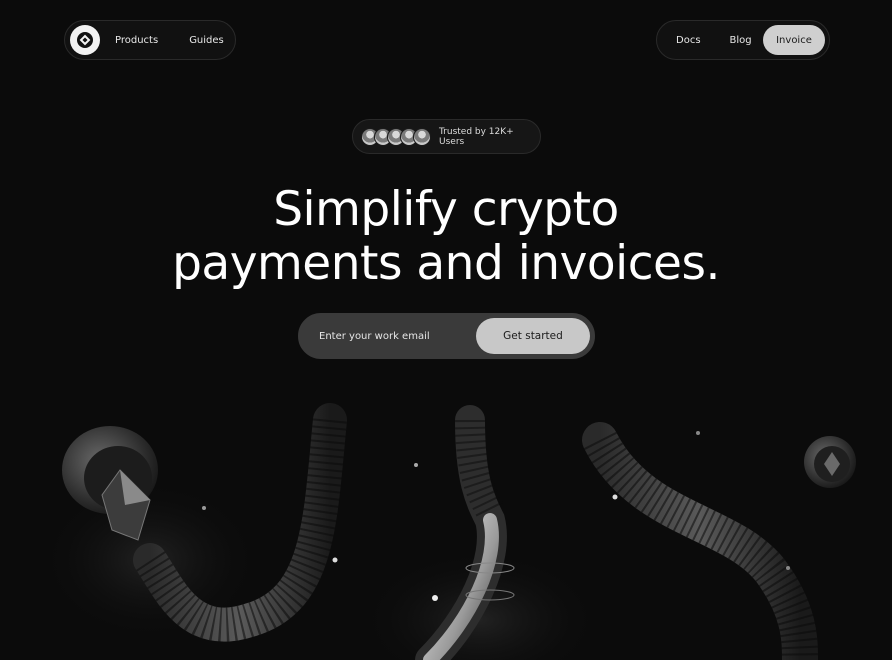 Image resolution: width=892 pixels, height=660 pixels. I want to click on nav-left-pill: Products Guides, so click(150, 40).